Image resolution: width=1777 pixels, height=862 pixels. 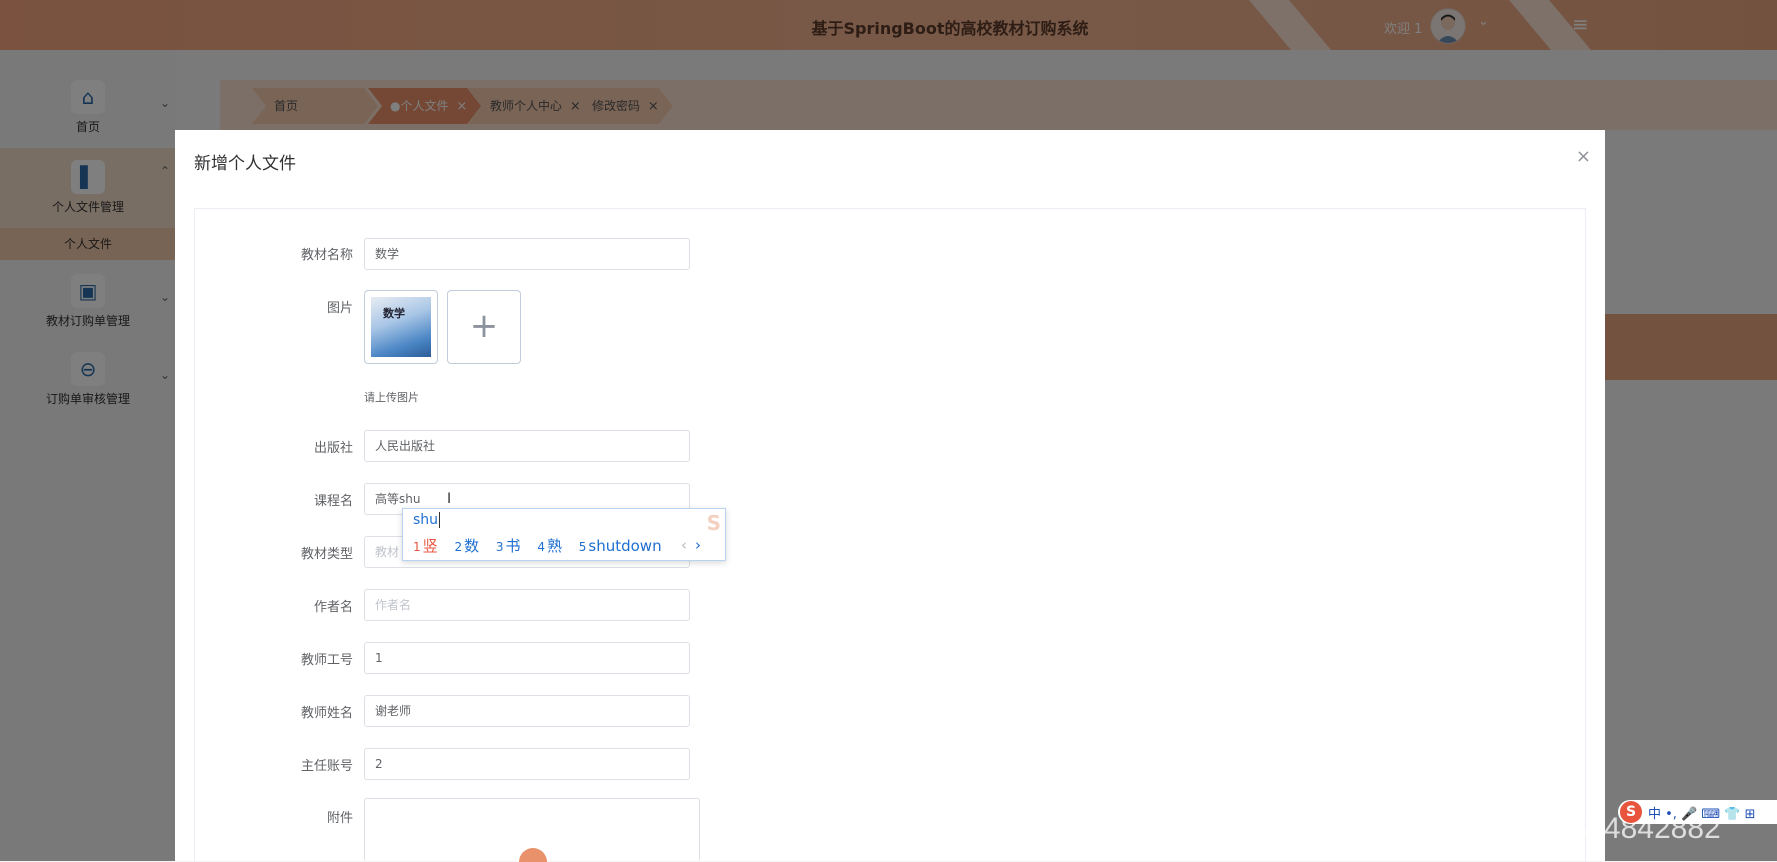 I want to click on plus-icon: +, so click(x=484, y=326).